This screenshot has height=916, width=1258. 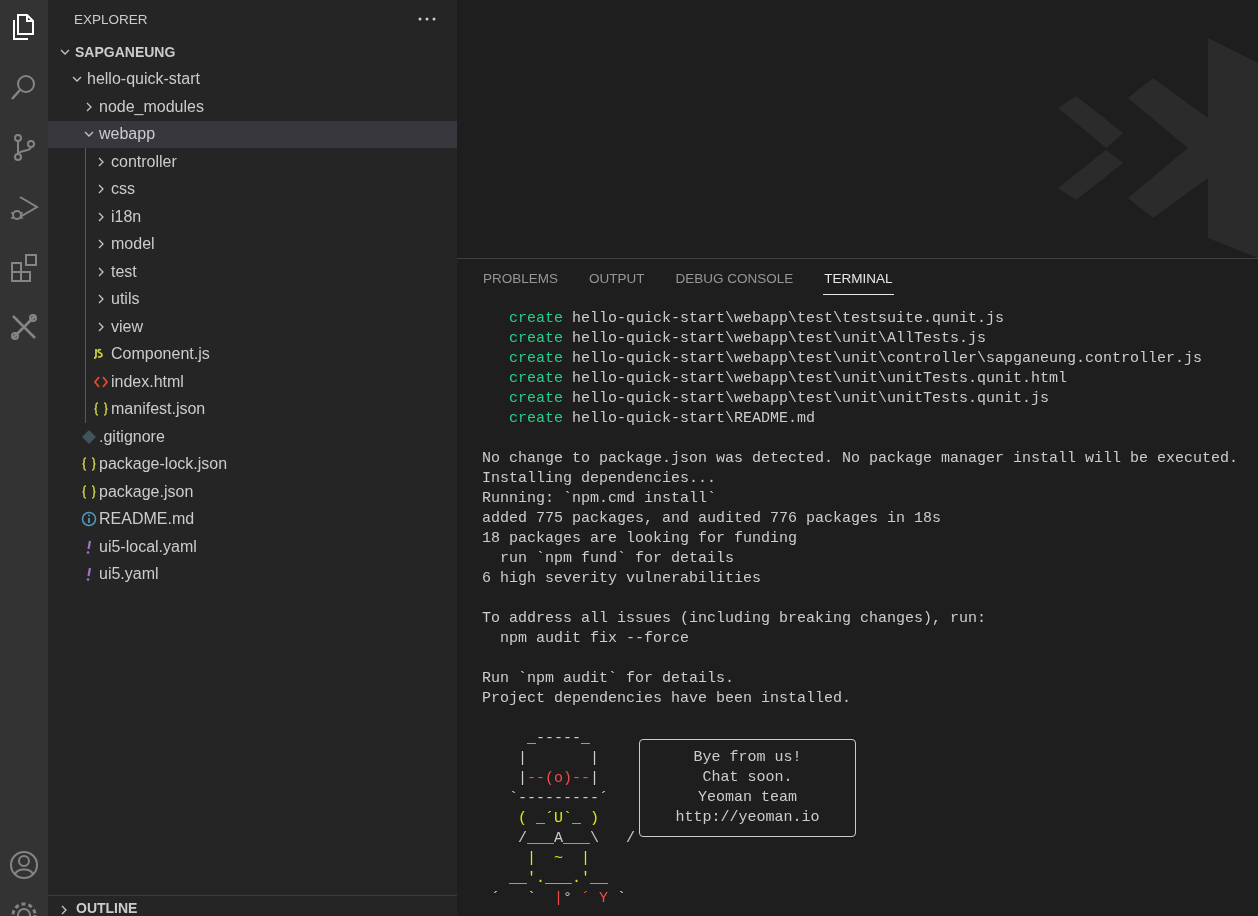 What do you see at coordinates (662, 419) in the screenshot?
I see `terminal-line: create hello-quick-start\README.md` at bounding box center [662, 419].